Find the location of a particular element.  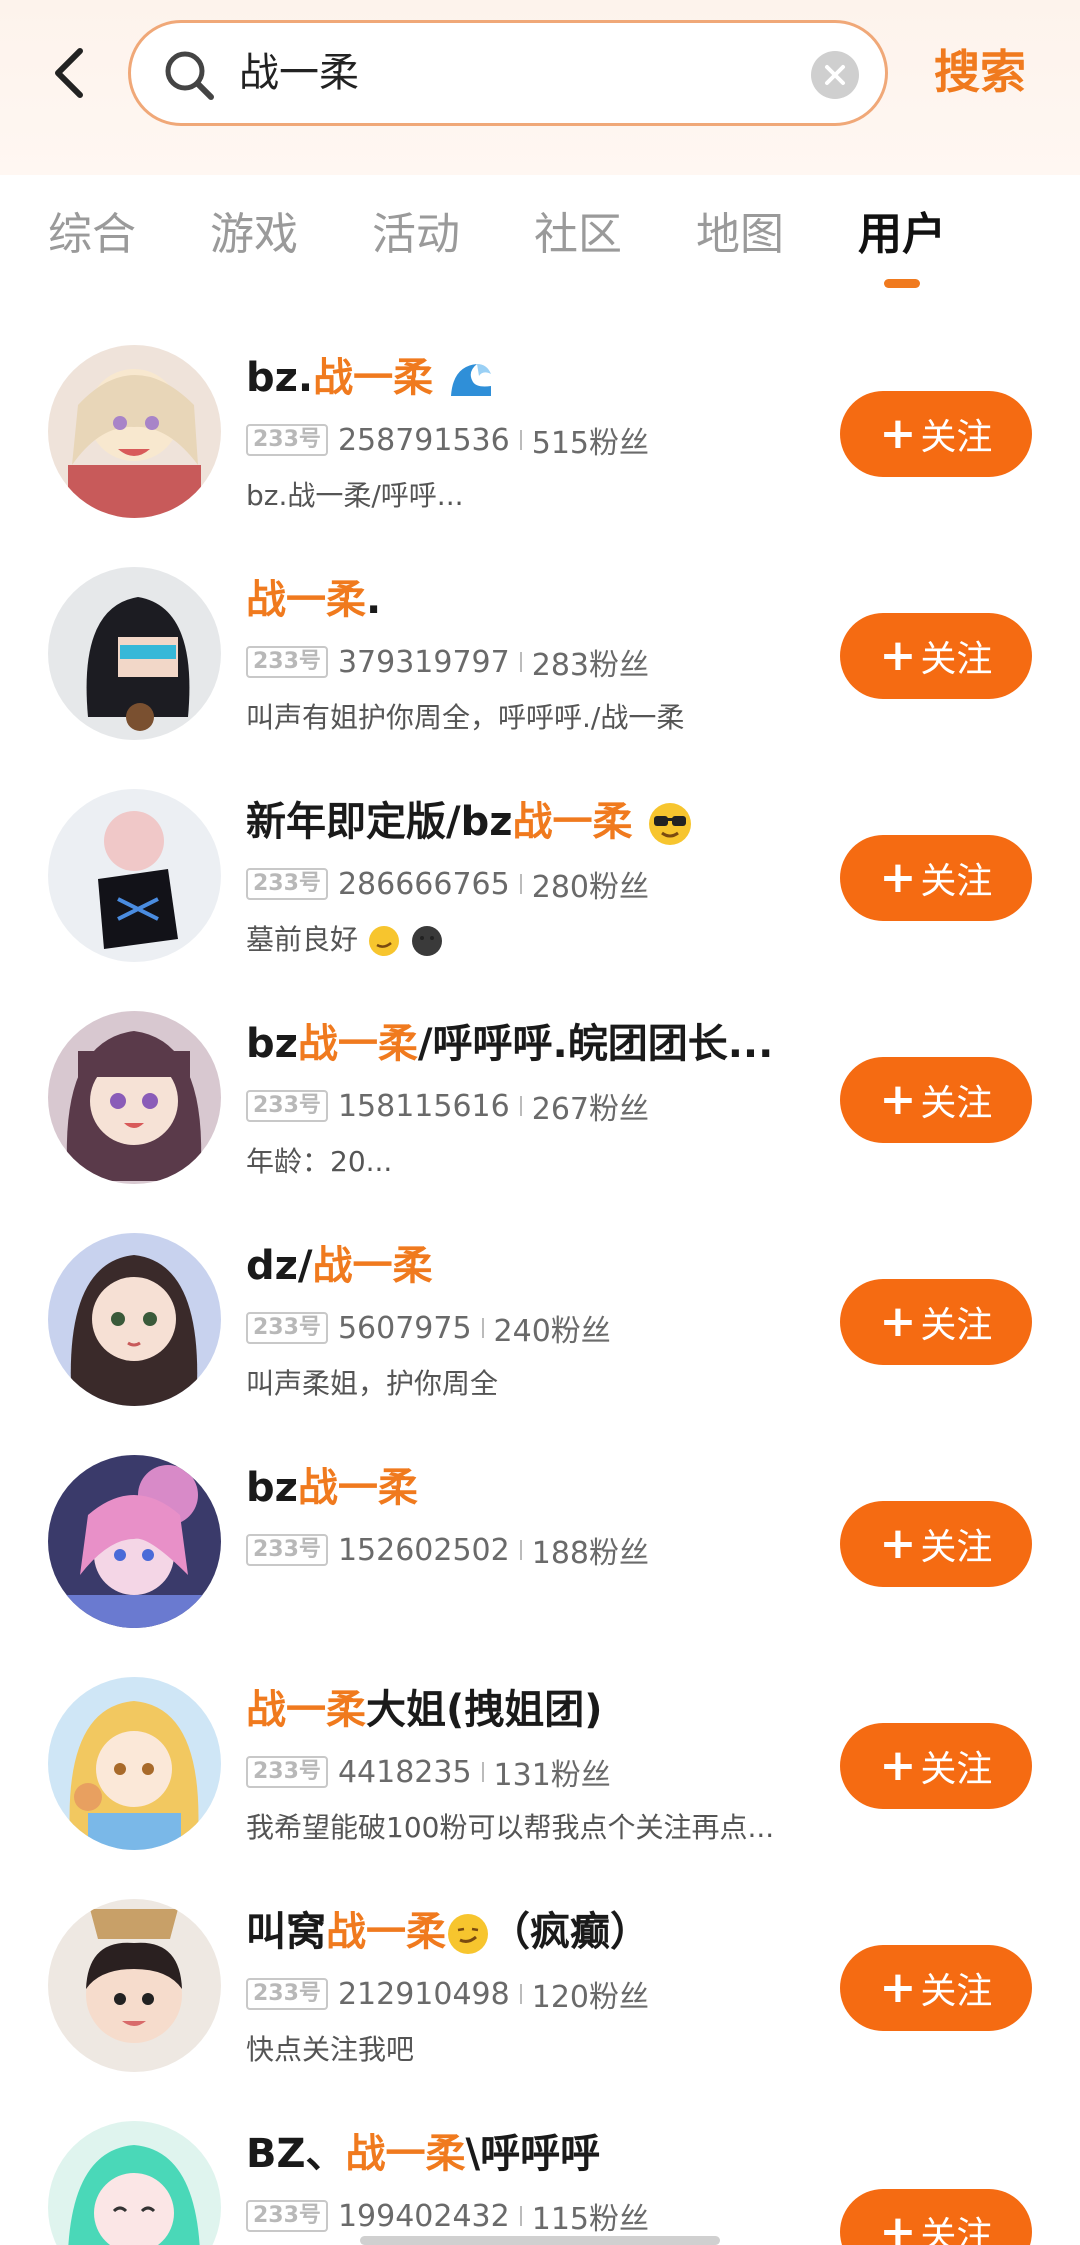

user-name: dz/战一柔 is located at coordinates (339, 1266).